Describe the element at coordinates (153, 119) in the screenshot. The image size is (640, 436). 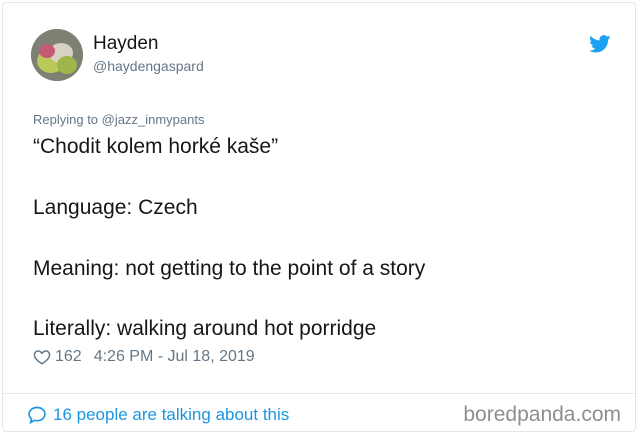
I see `replying-mention-link: @jazz_inmypants` at that location.